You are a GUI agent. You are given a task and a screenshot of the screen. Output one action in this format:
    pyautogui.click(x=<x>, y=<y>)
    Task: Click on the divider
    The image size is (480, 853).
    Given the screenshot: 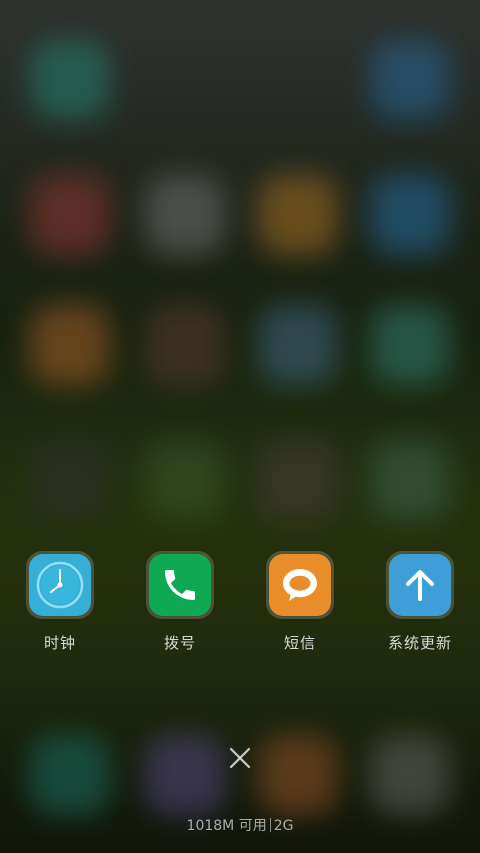 What is the action you would take?
    pyautogui.click(x=270, y=825)
    